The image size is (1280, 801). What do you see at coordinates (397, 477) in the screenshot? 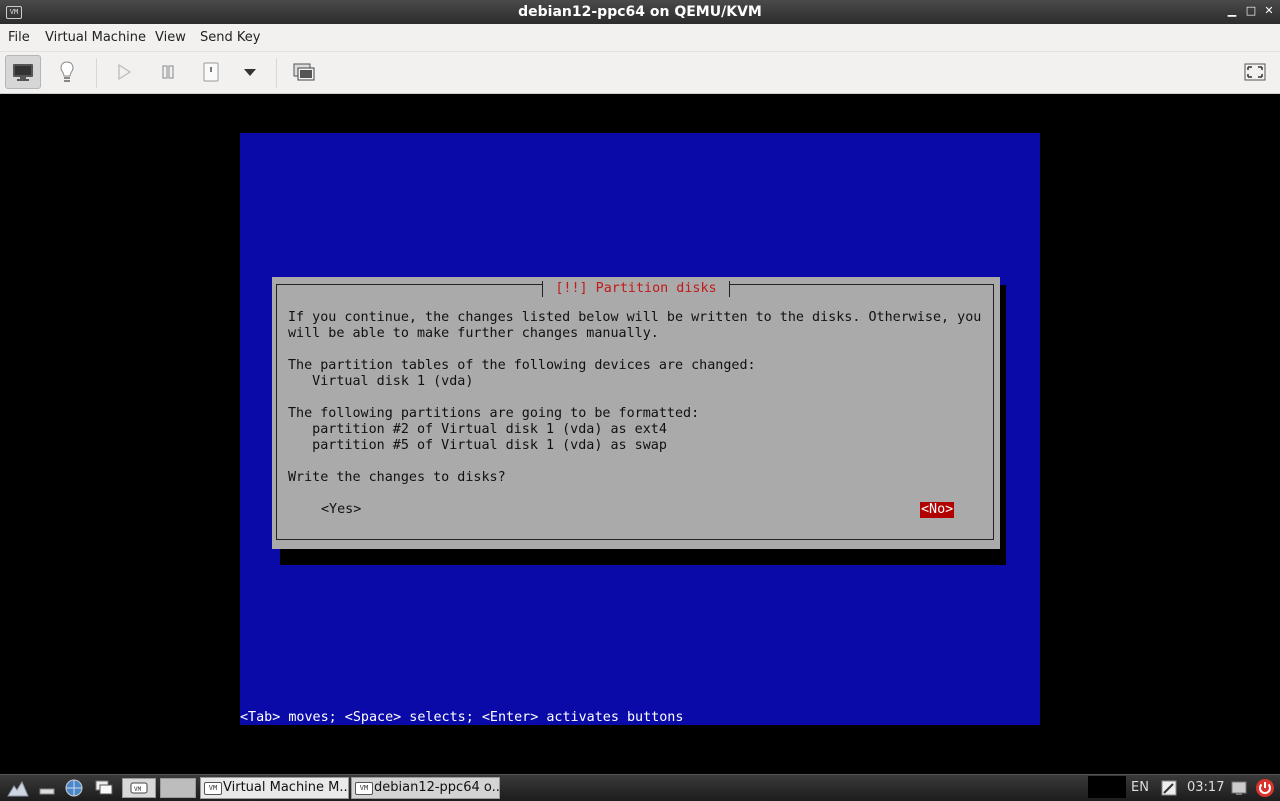
I see `dialog-question: Write the changes to disks?` at bounding box center [397, 477].